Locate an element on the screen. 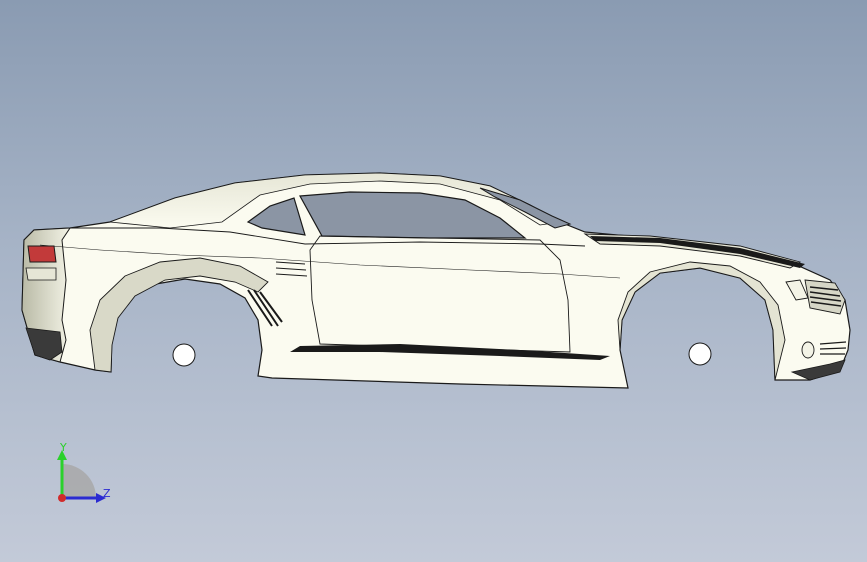 This screenshot has width=867, height=562. front-wheel-hub is located at coordinates (700, 354).